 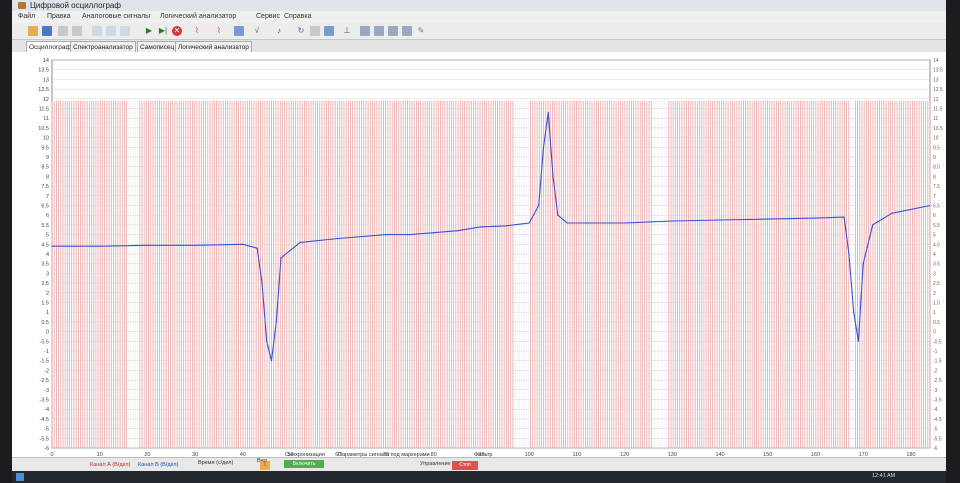 What do you see at coordinates (20, 477) in the screenshot?
I see `start-icon` at bounding box center [20, 477].